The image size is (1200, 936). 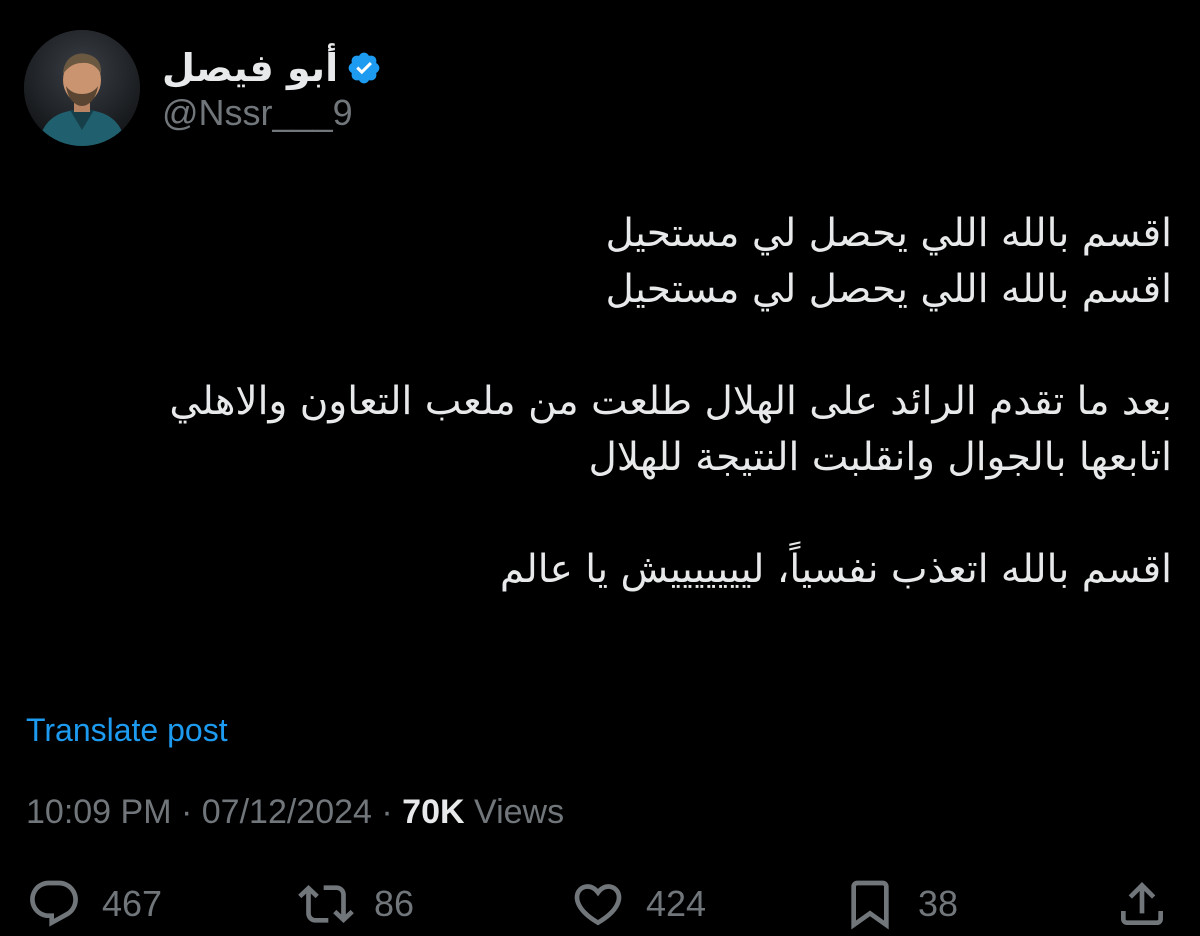 I want to click on action-bar: 467 86 424 38, so click(x=600, y=906).